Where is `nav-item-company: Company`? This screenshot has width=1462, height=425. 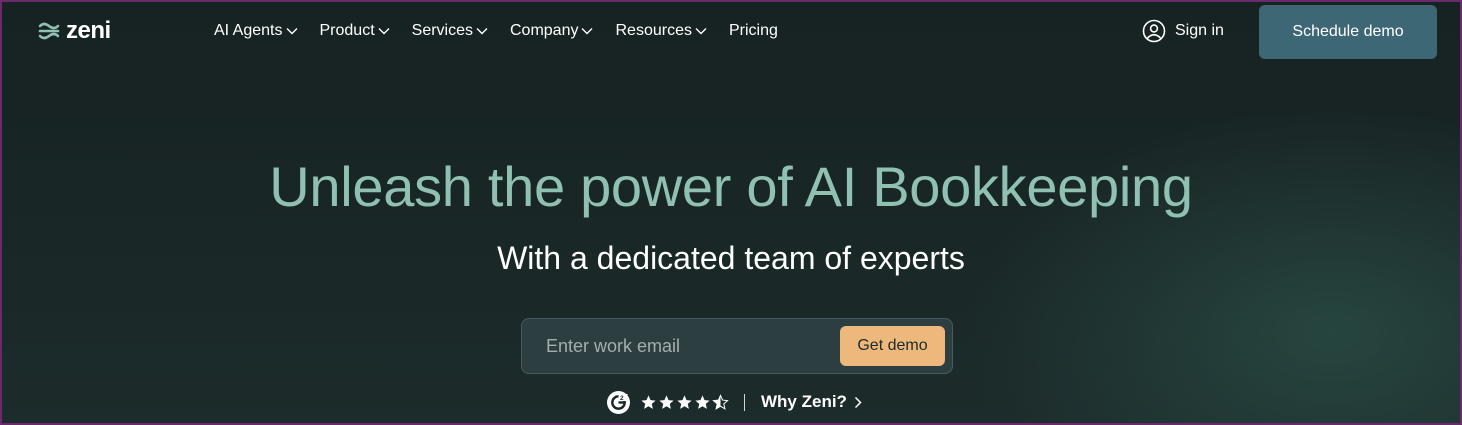 nav-item-company: Company is located at coordinates (551, 31).